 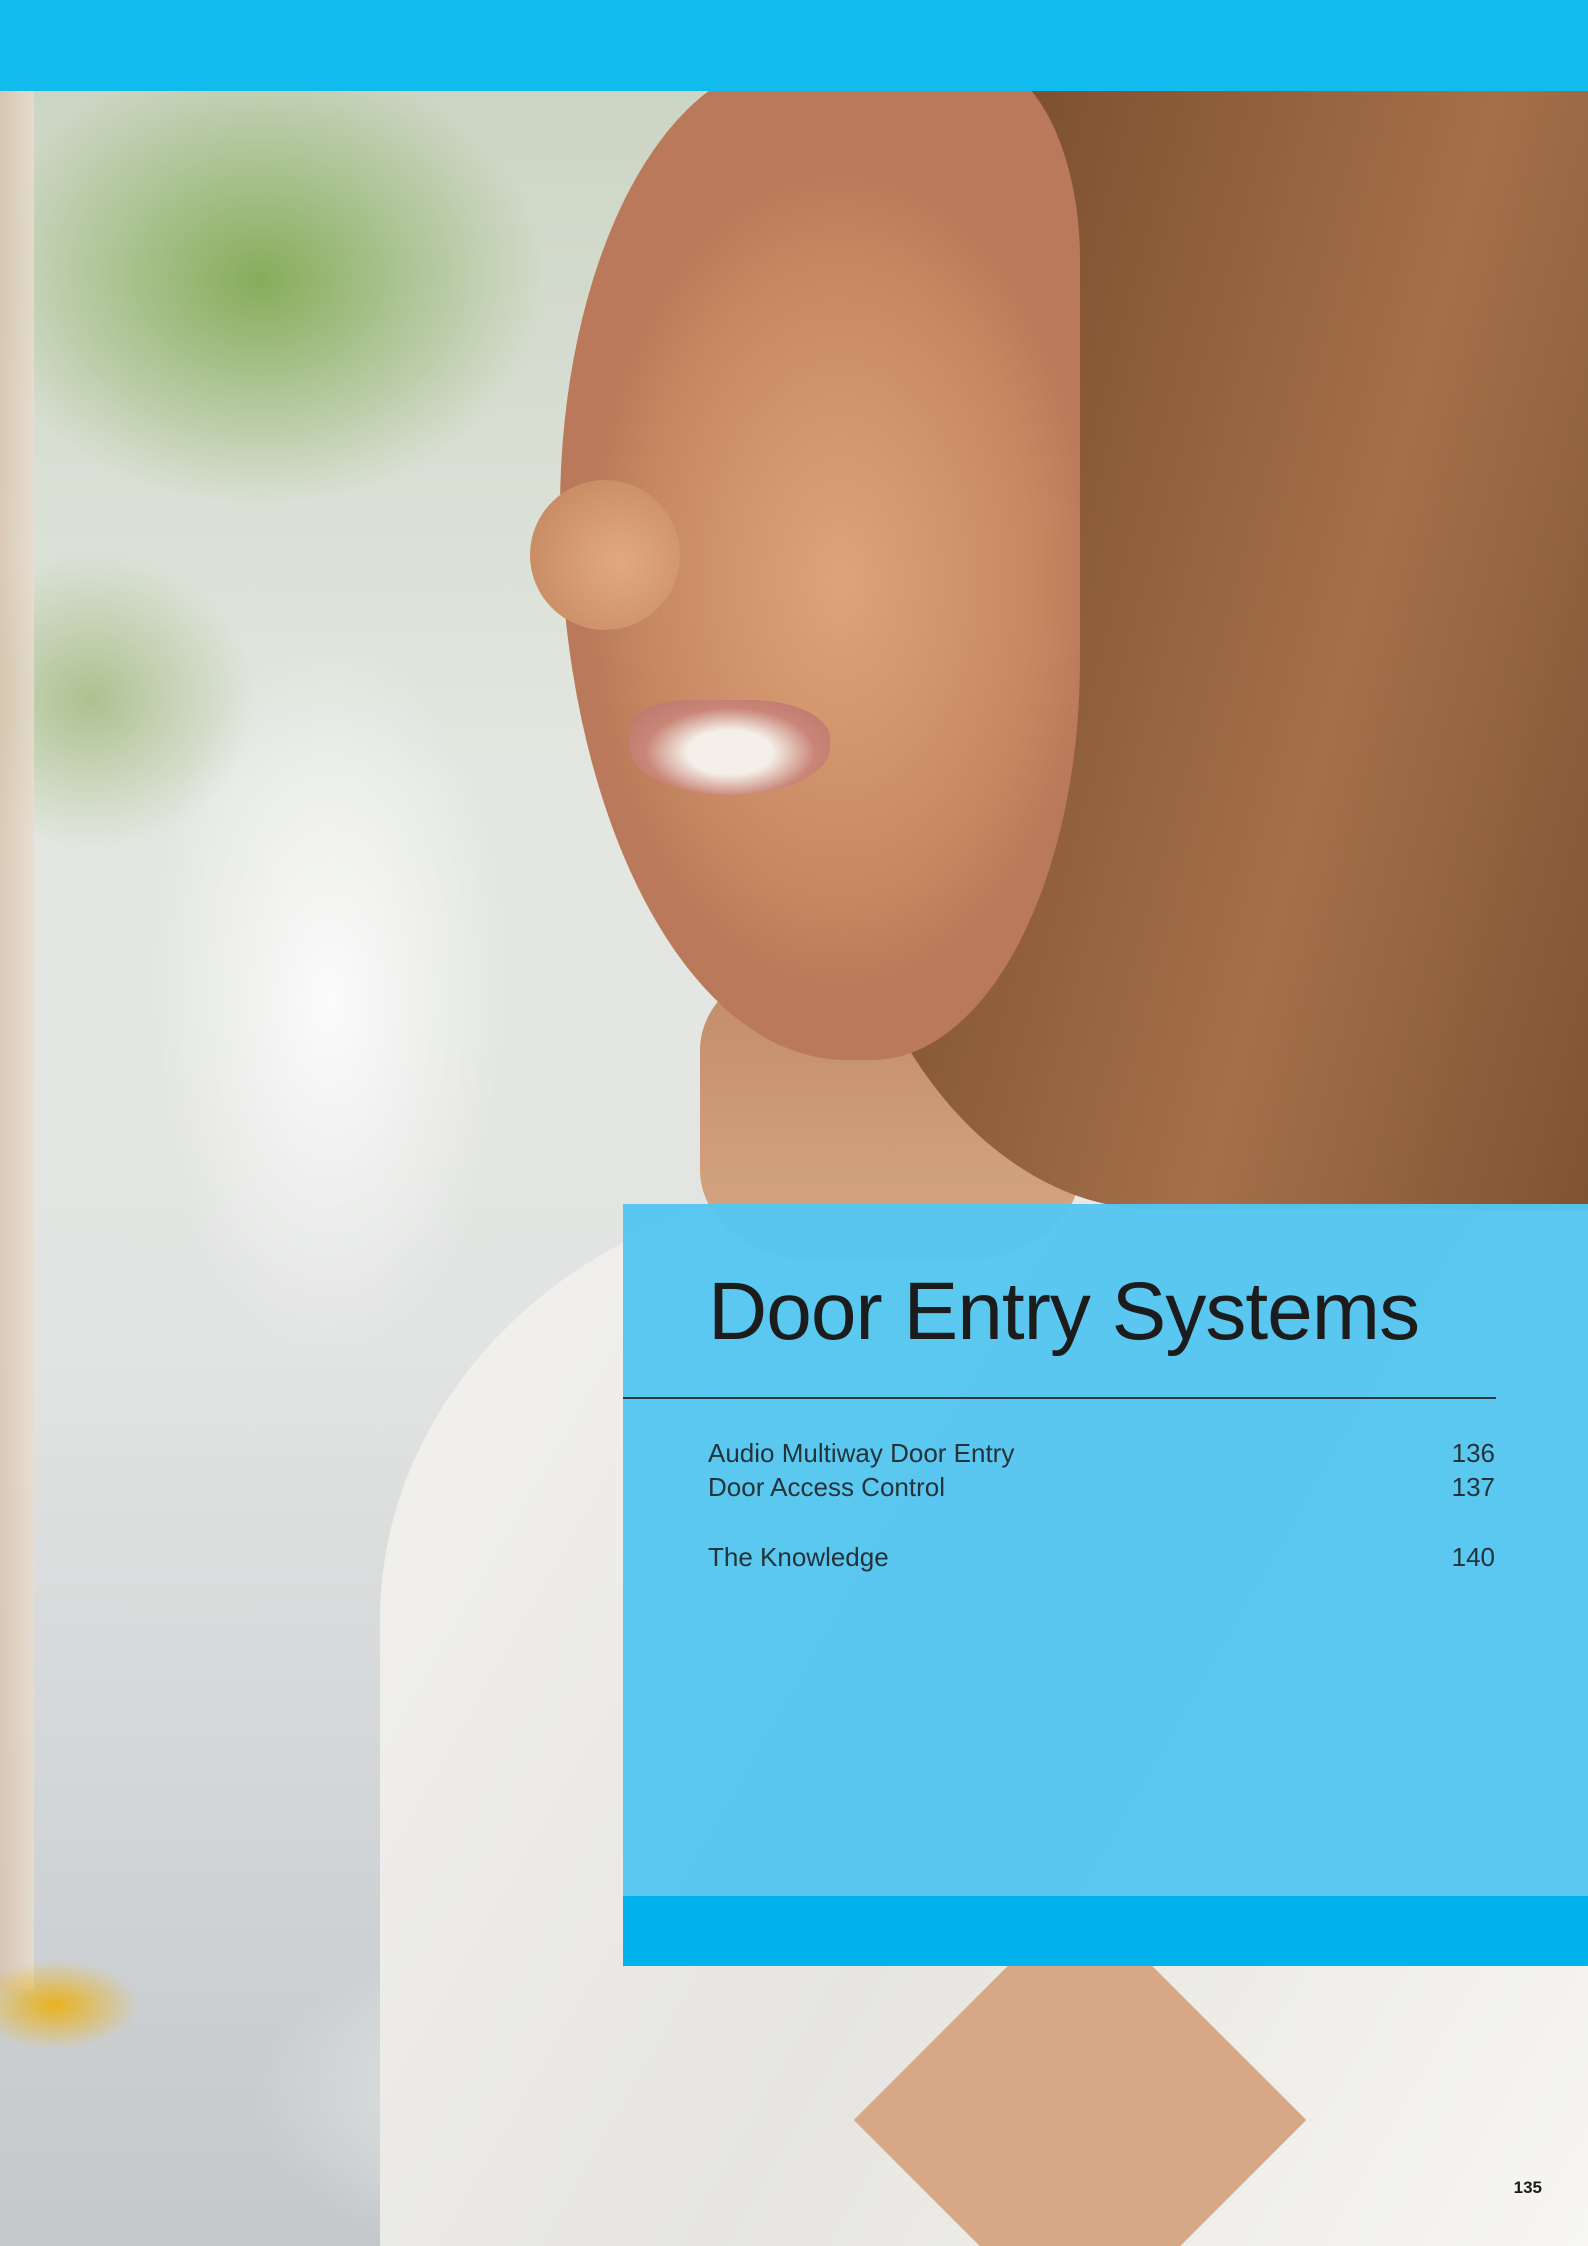 I want to click on background-pole, so click(x=17, y=1040).